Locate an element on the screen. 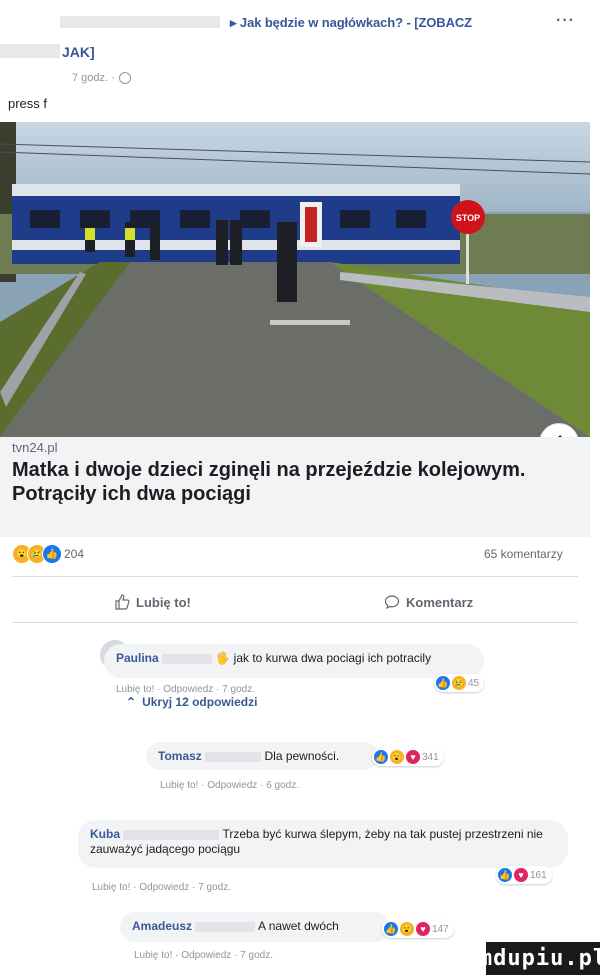  redacted-name is located at coordinates (140, 22).